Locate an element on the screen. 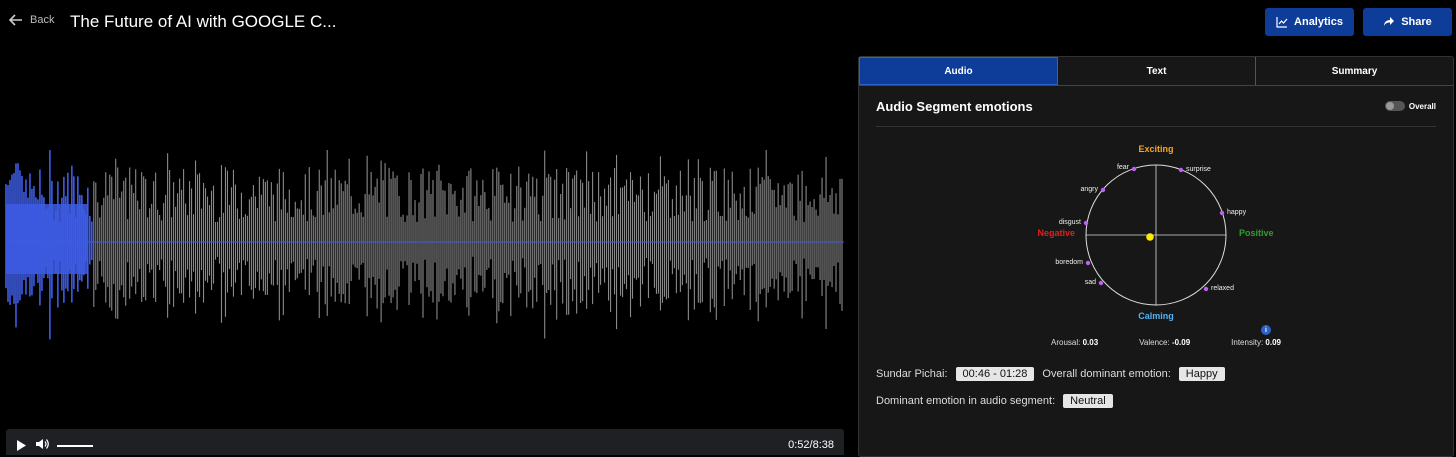 This screenshot has height=457, width=1456. section-title: Audio Segment emotions is located at coordinates (954, 106).